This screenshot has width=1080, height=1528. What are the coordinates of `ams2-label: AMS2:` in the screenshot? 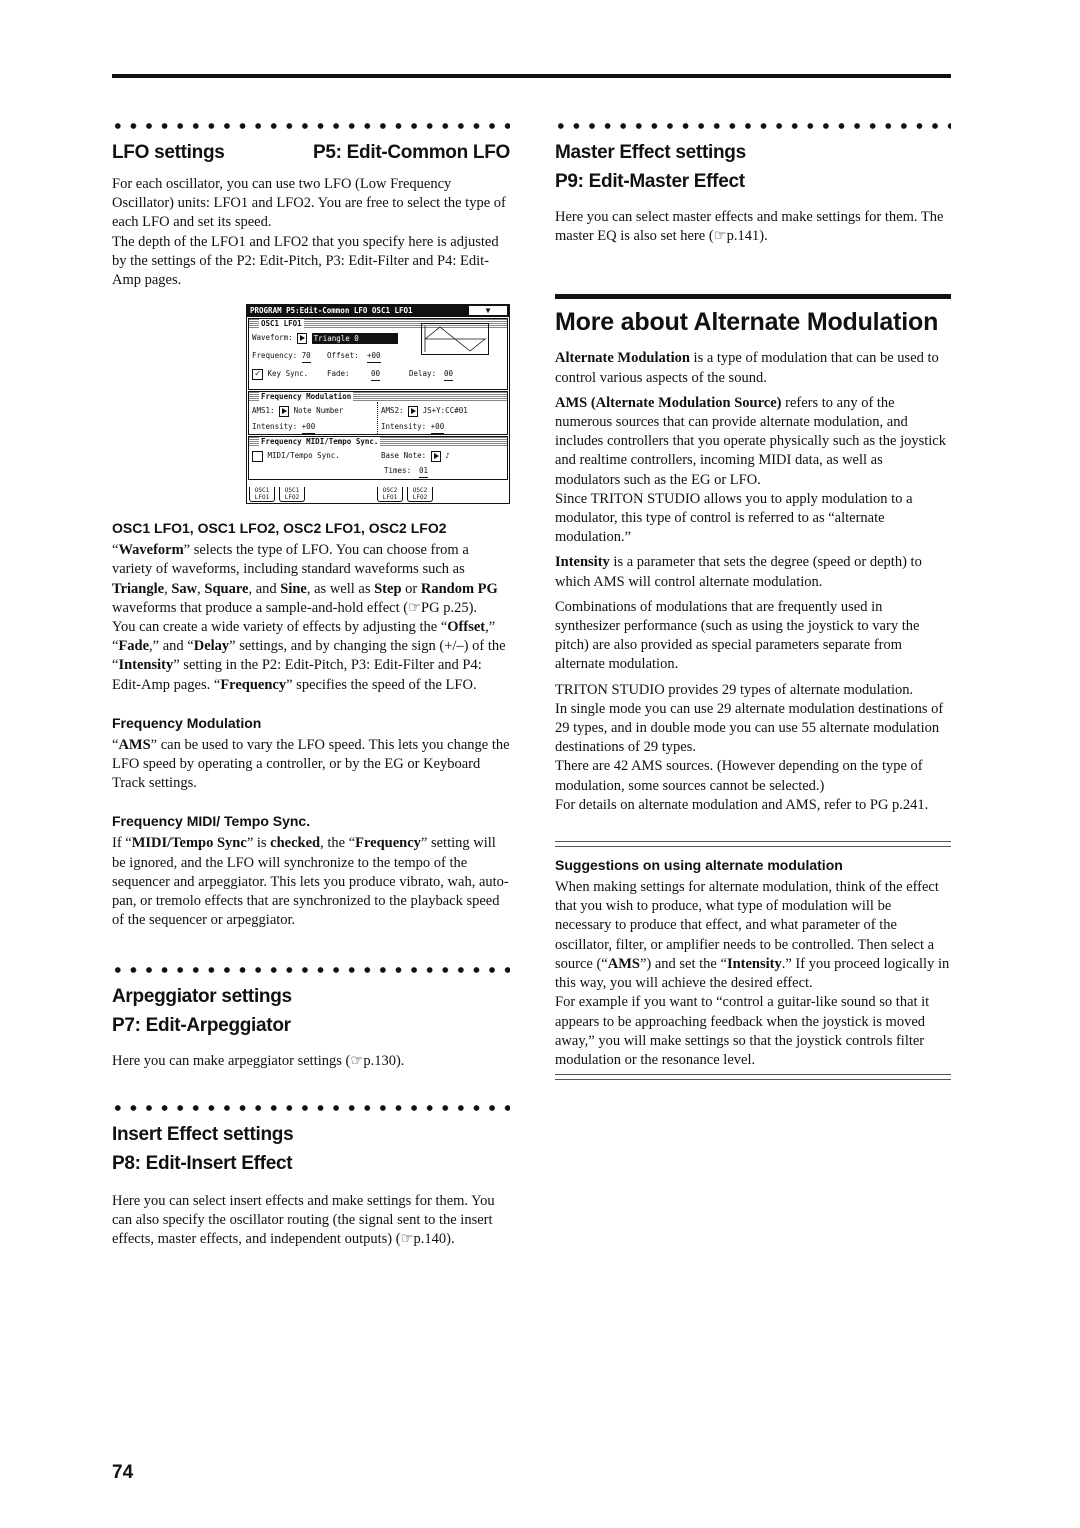 It's located at (392, 411).